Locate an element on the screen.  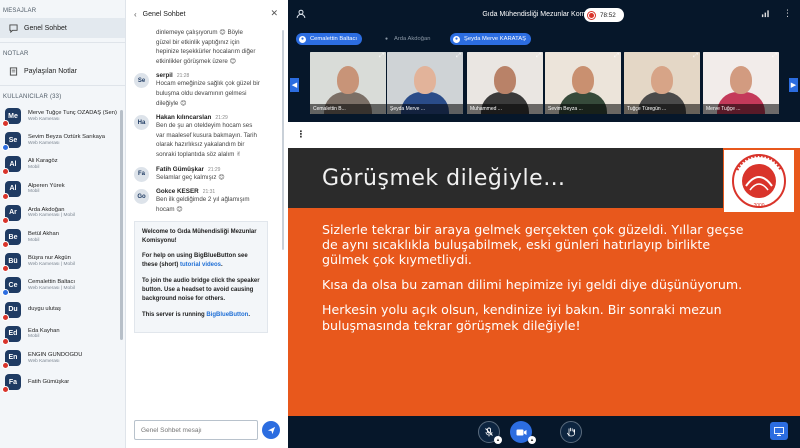
public-chat-item: Genel Sohbet is located at coordinates (62, 28).